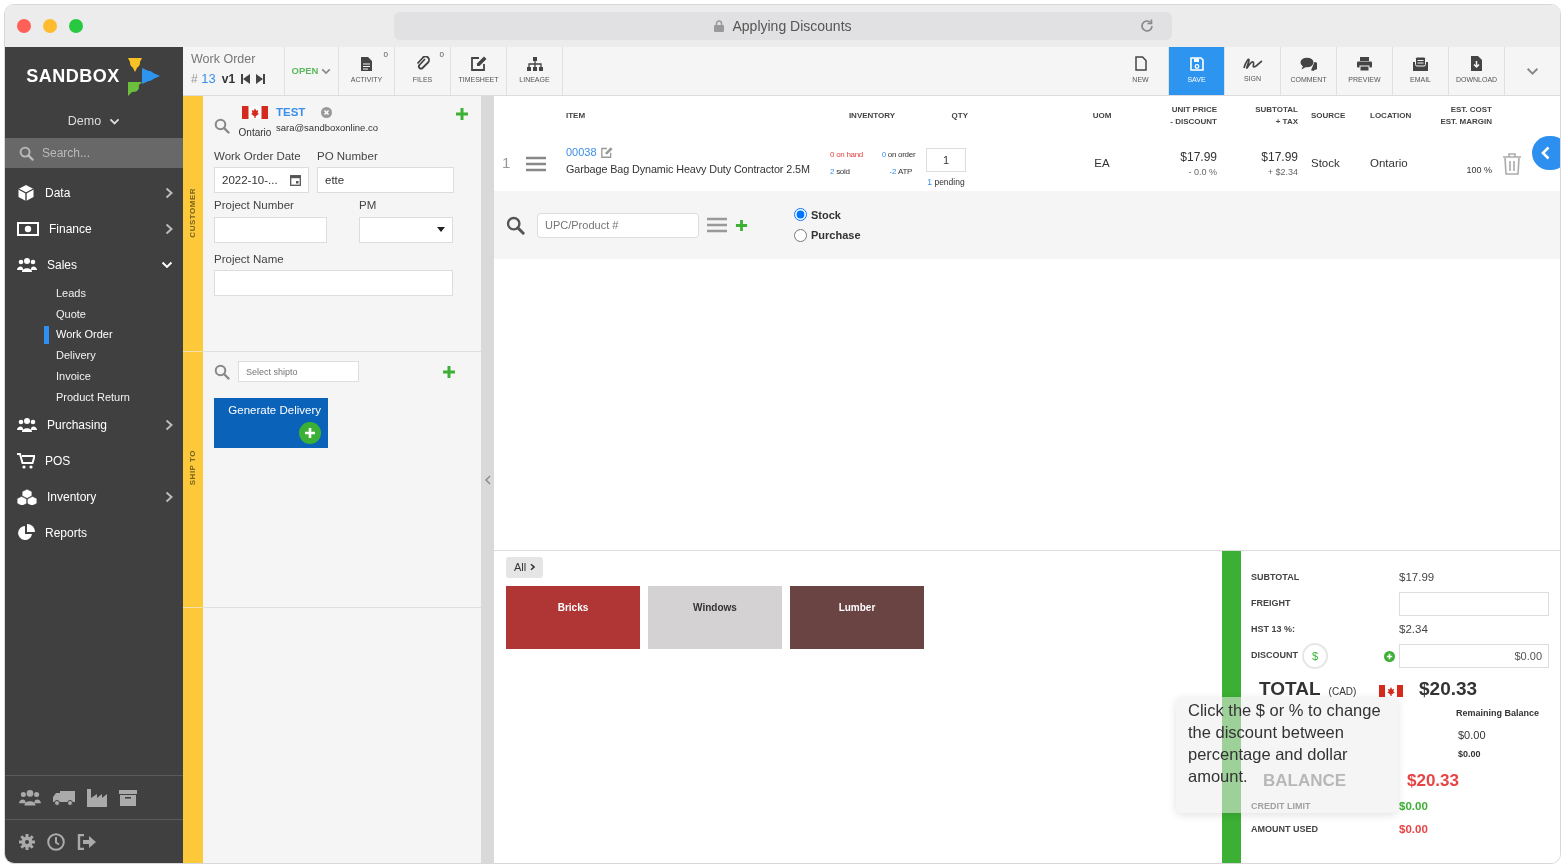 The width and height of the screenshot is (1565, 868). Describe the element at coordinates (27, 841) in the screenshot. I see `settings-icon` at that location.